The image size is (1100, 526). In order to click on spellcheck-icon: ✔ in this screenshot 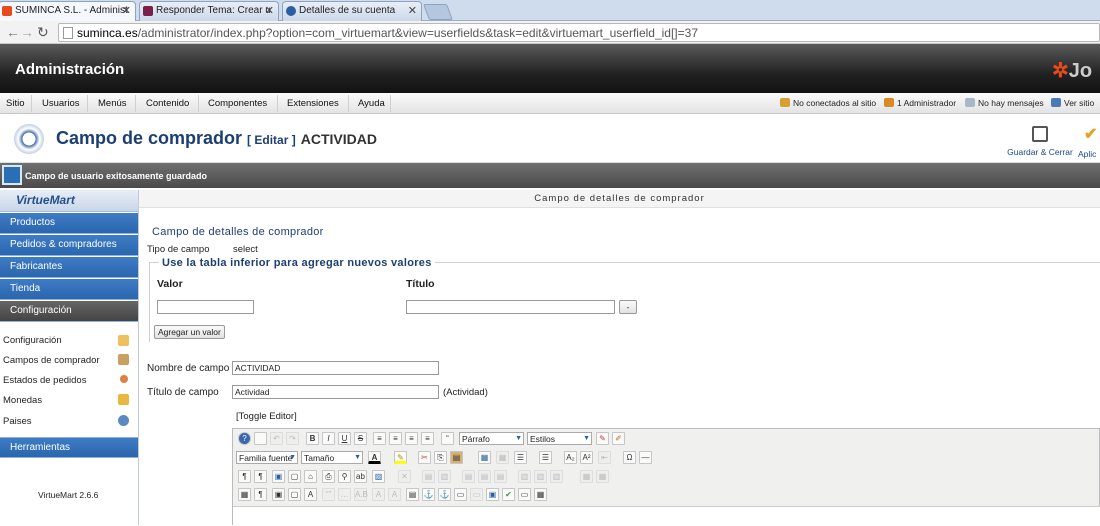, I will do `click(508, 494)`.